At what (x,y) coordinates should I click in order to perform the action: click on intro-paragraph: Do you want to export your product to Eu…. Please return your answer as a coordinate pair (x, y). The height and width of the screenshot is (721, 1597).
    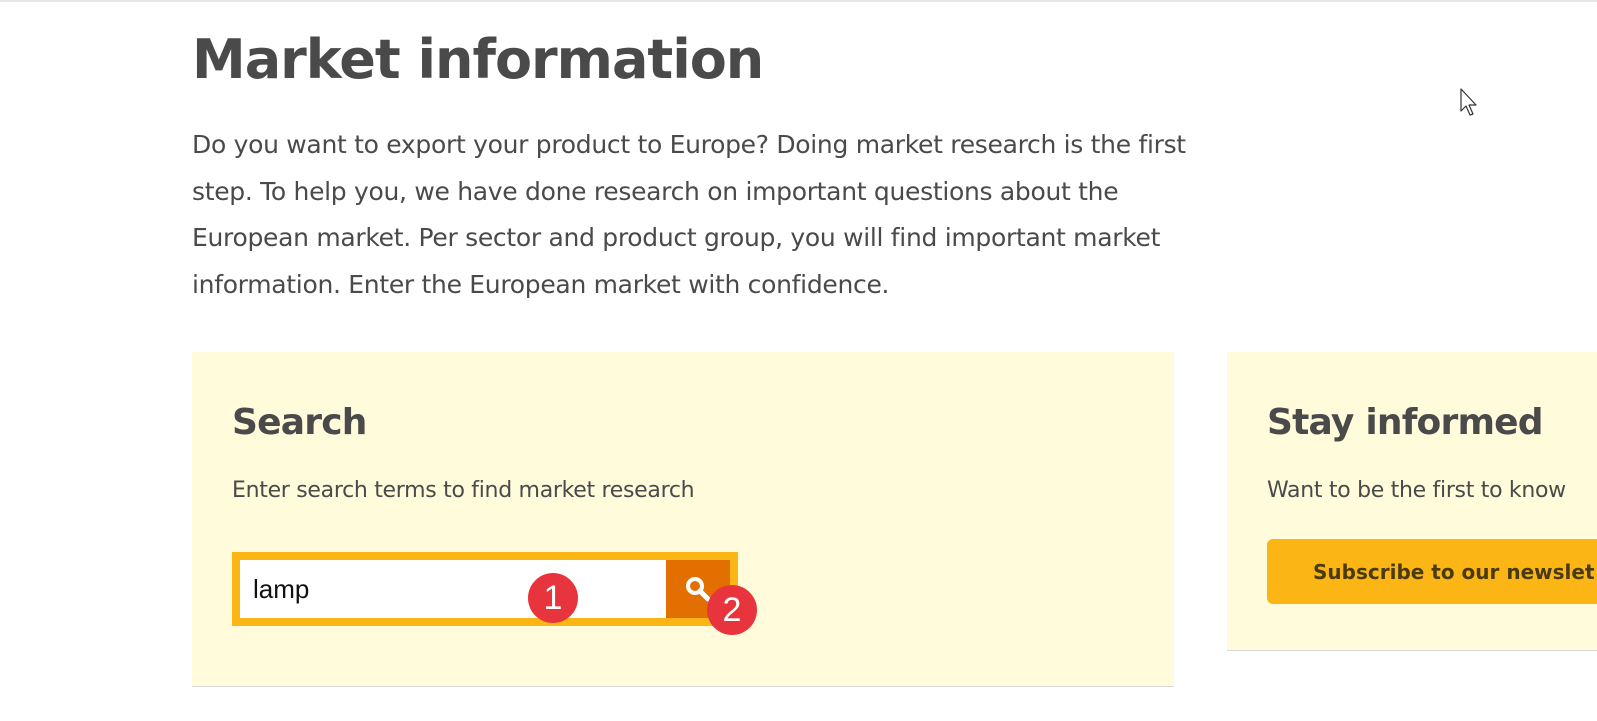
    Looking at the image, I should click on (689, 214).